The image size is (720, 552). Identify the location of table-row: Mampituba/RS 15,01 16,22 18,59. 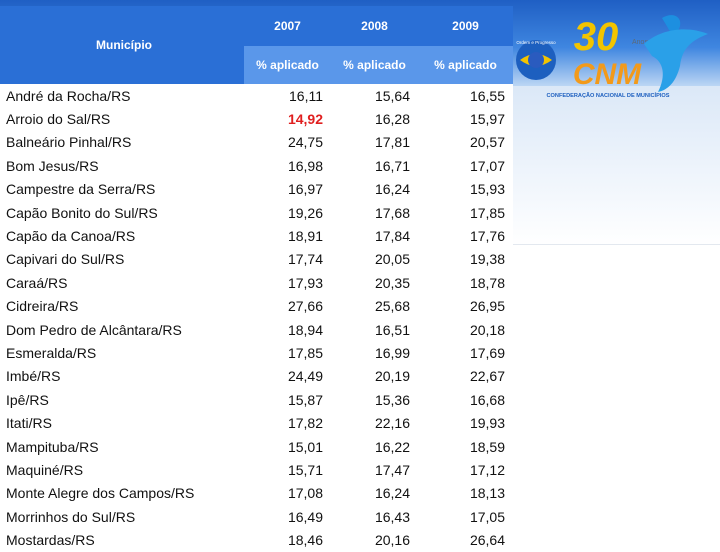
(256, 446).